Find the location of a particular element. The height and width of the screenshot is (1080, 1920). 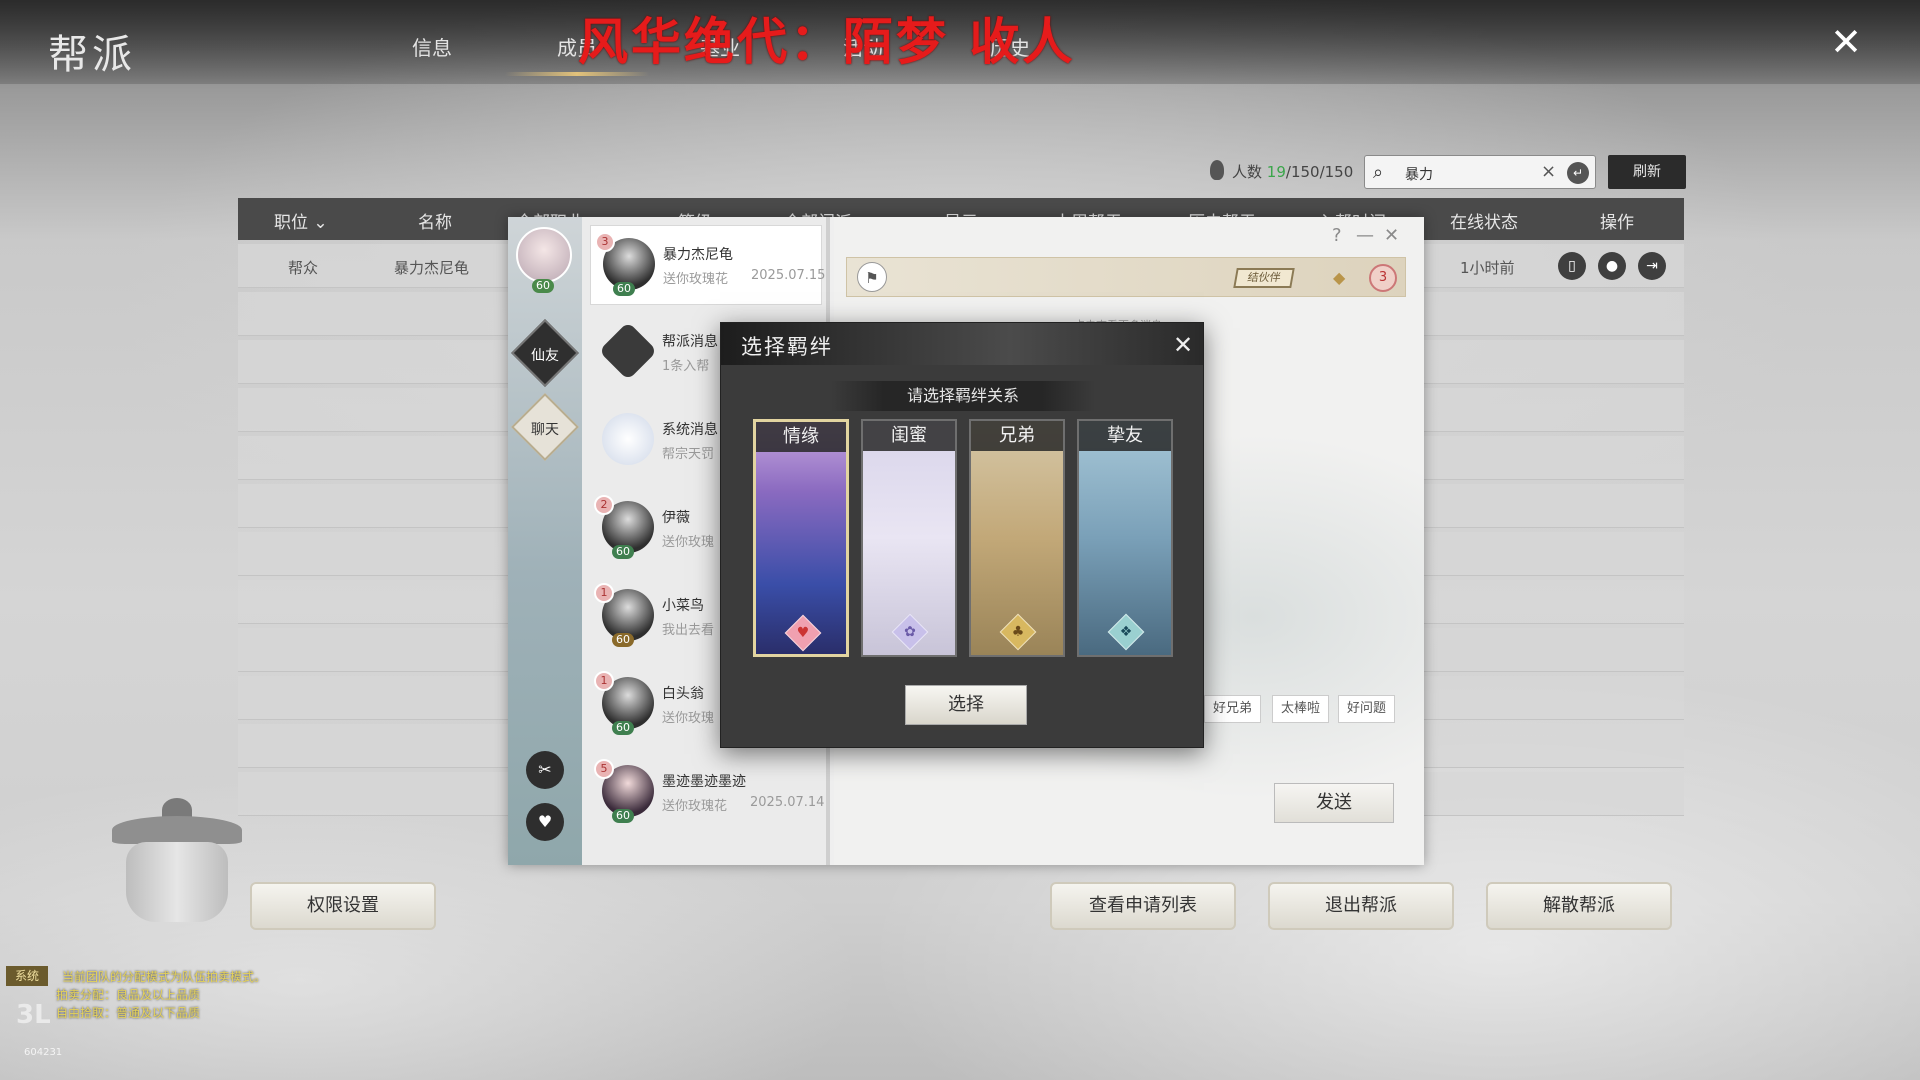

friends-button: 仙友 is located at coordinates (545, 353).